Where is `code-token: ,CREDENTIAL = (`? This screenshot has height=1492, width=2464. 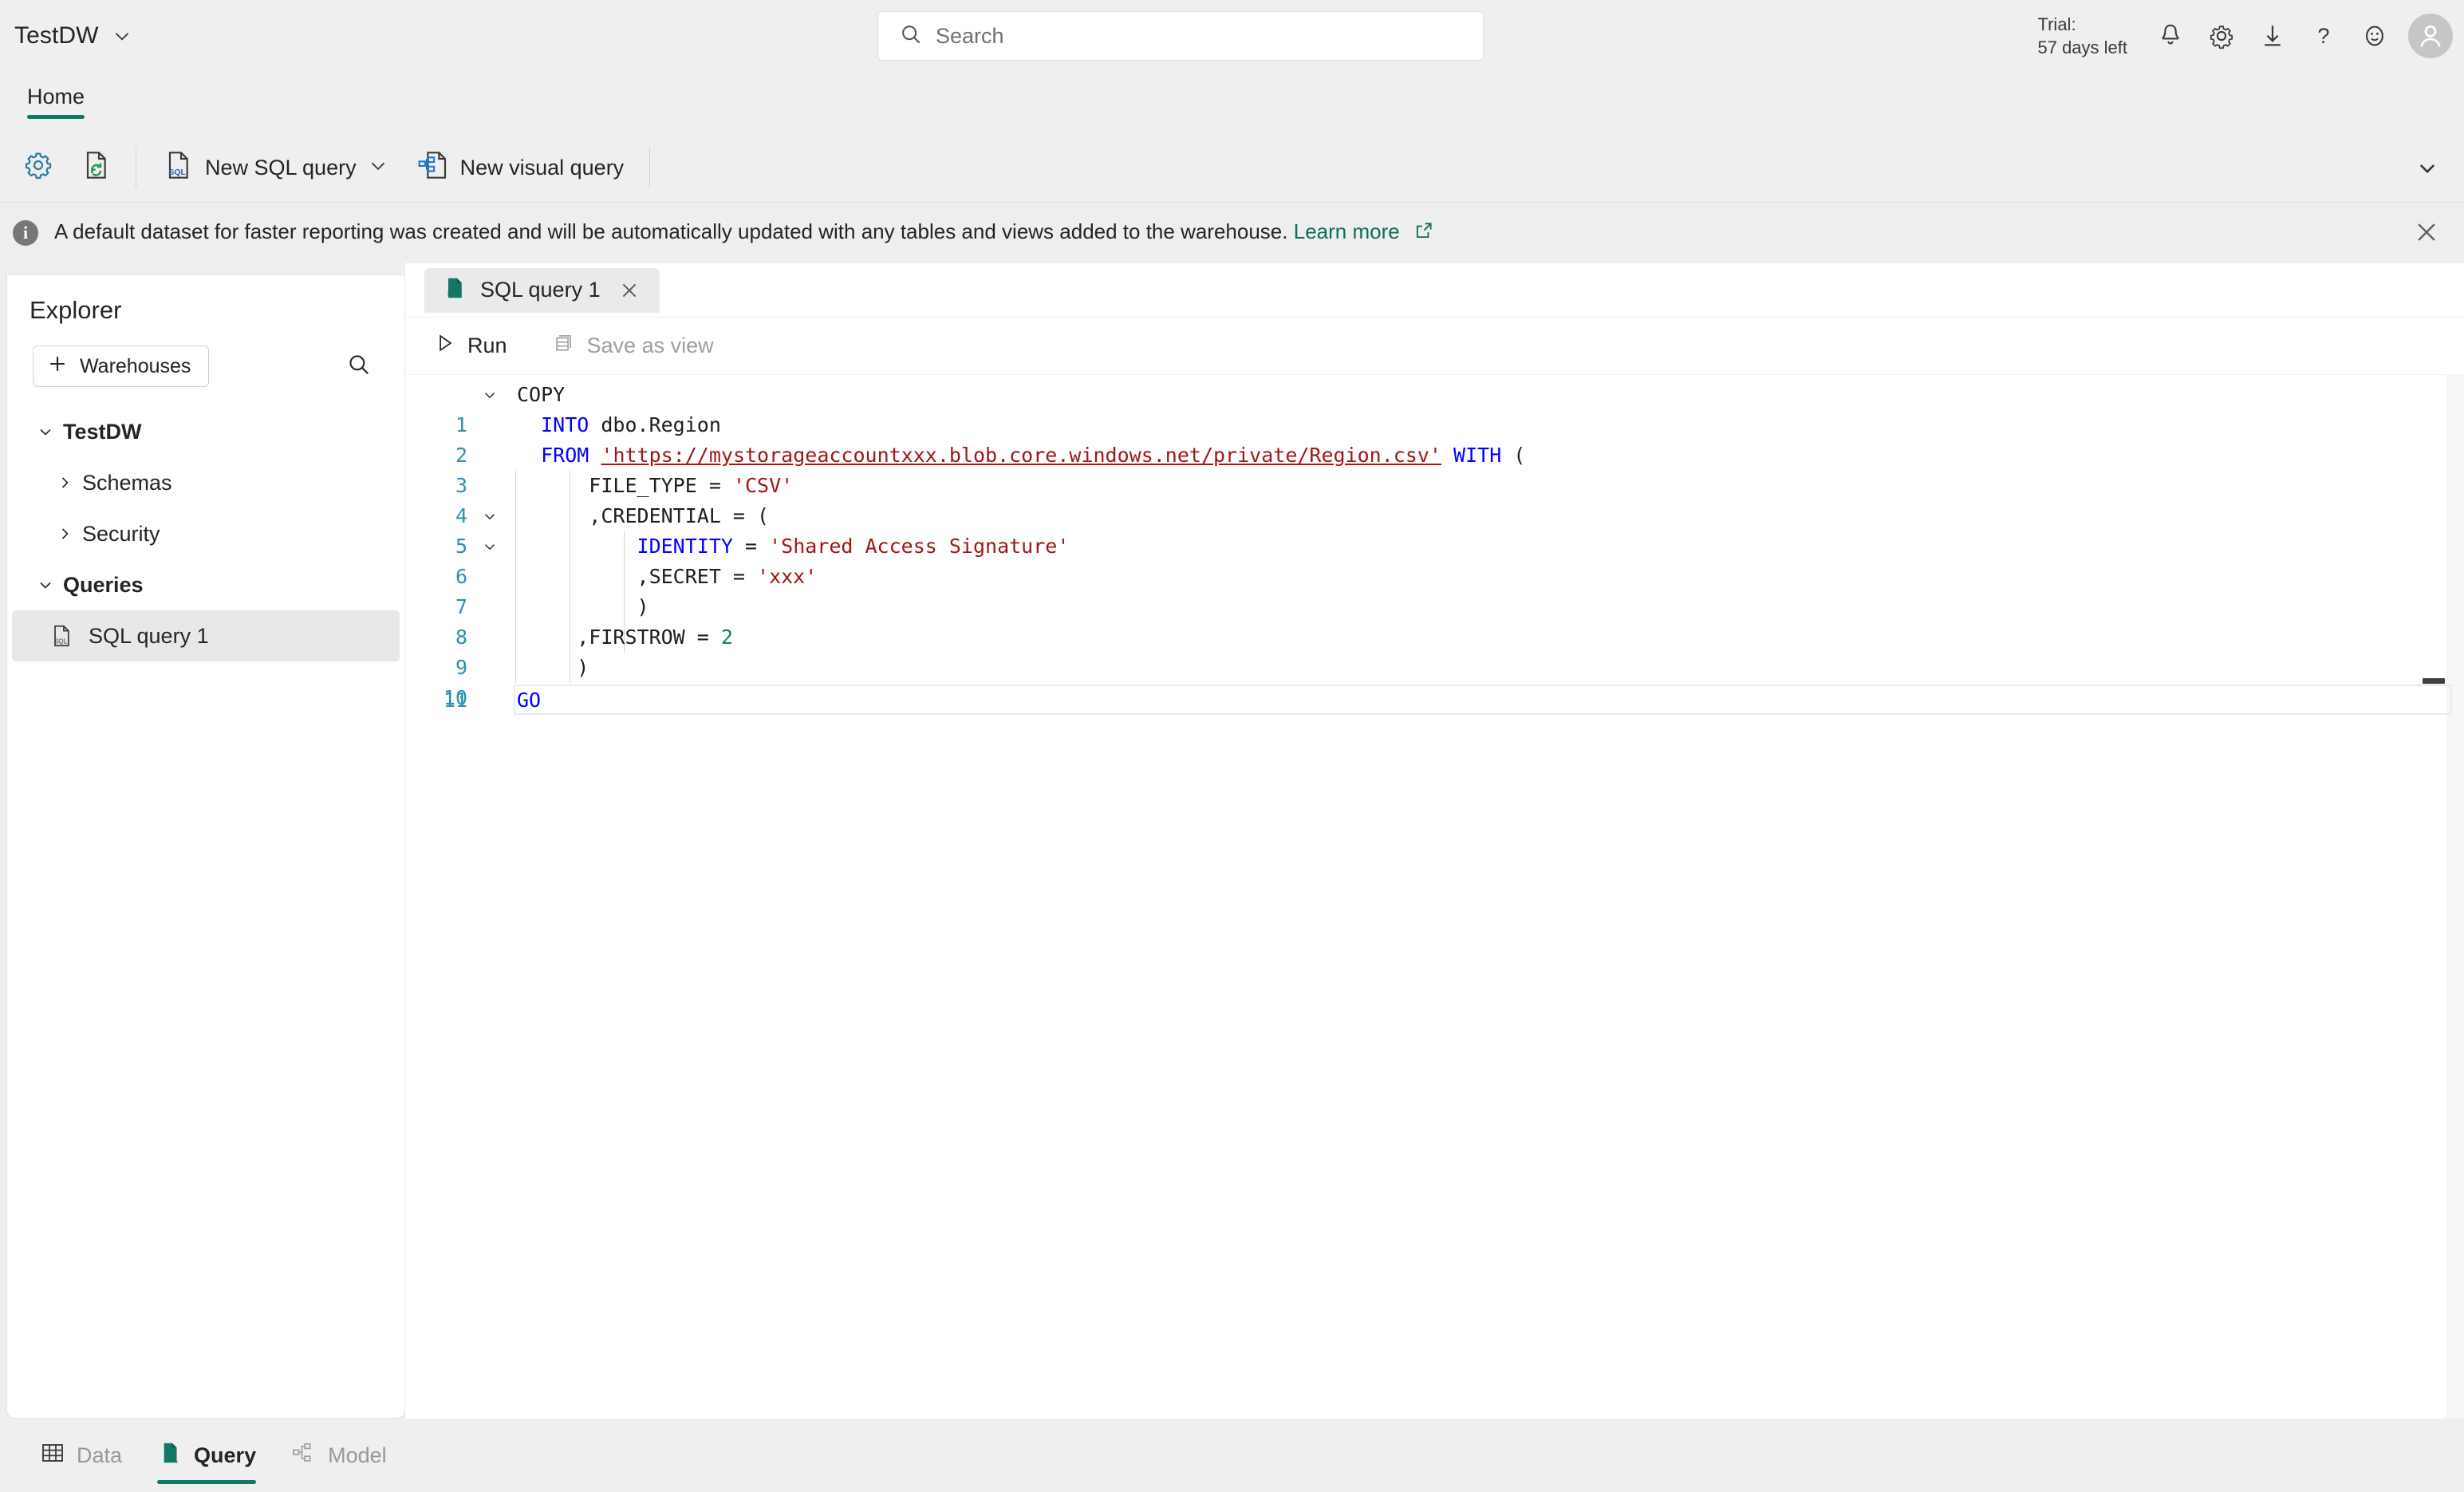
code-token: ,CREDENTIAL = ( is located at coordinates (643, 515).